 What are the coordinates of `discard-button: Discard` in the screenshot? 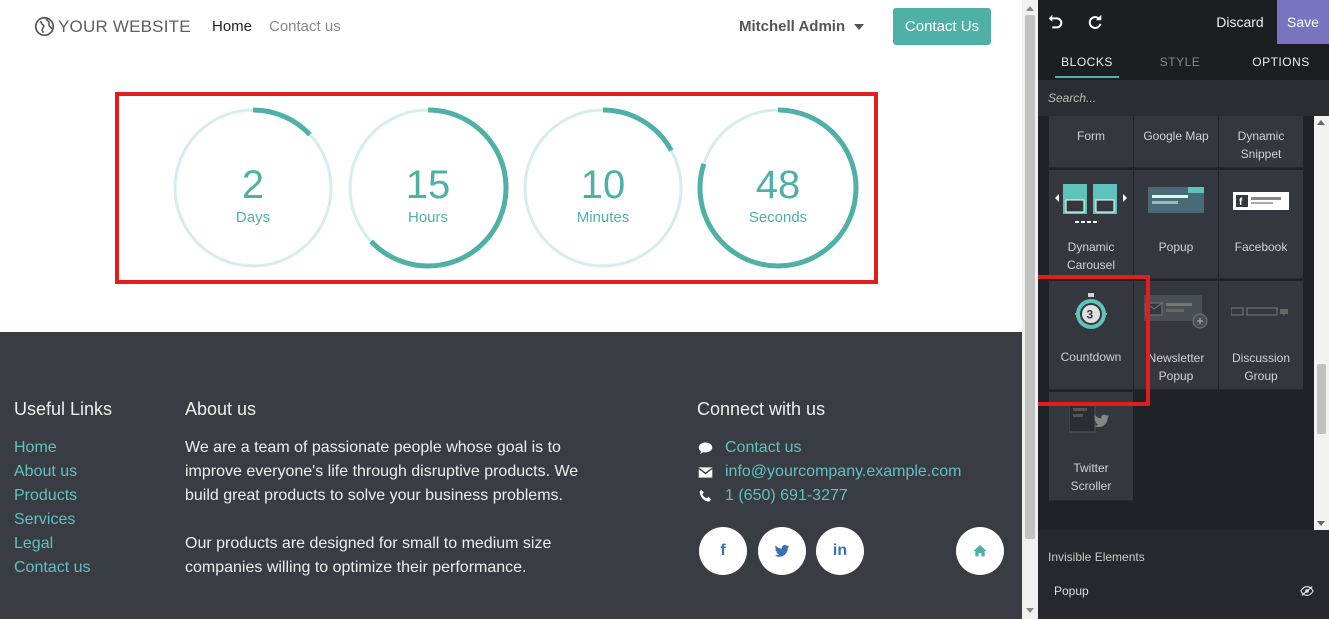 It's located at (1240, 22).